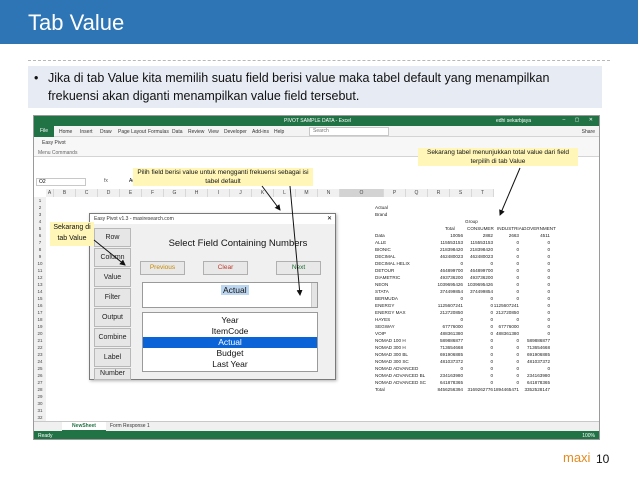  I want to click on table-row-label: ALLE, so click(381, 242).